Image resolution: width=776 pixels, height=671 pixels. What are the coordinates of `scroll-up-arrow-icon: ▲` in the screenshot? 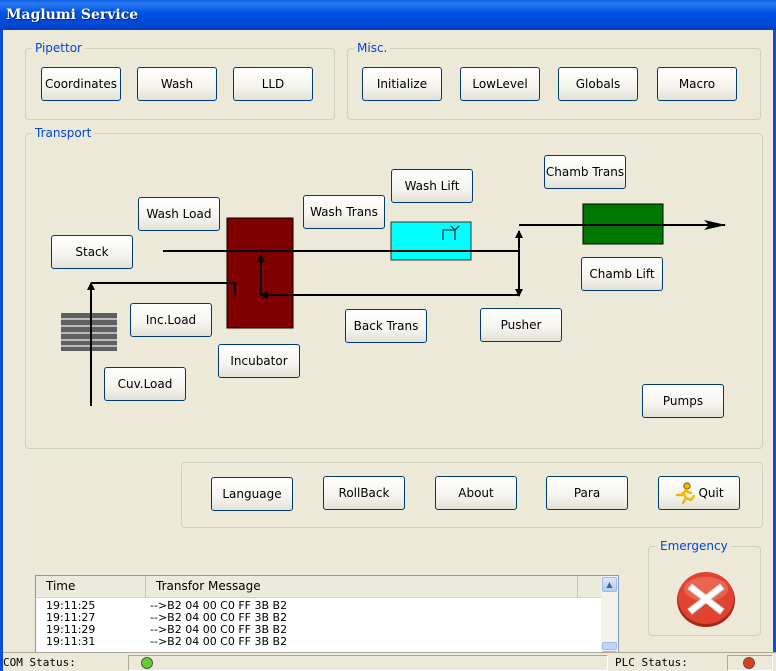 It's located at (609, 584).